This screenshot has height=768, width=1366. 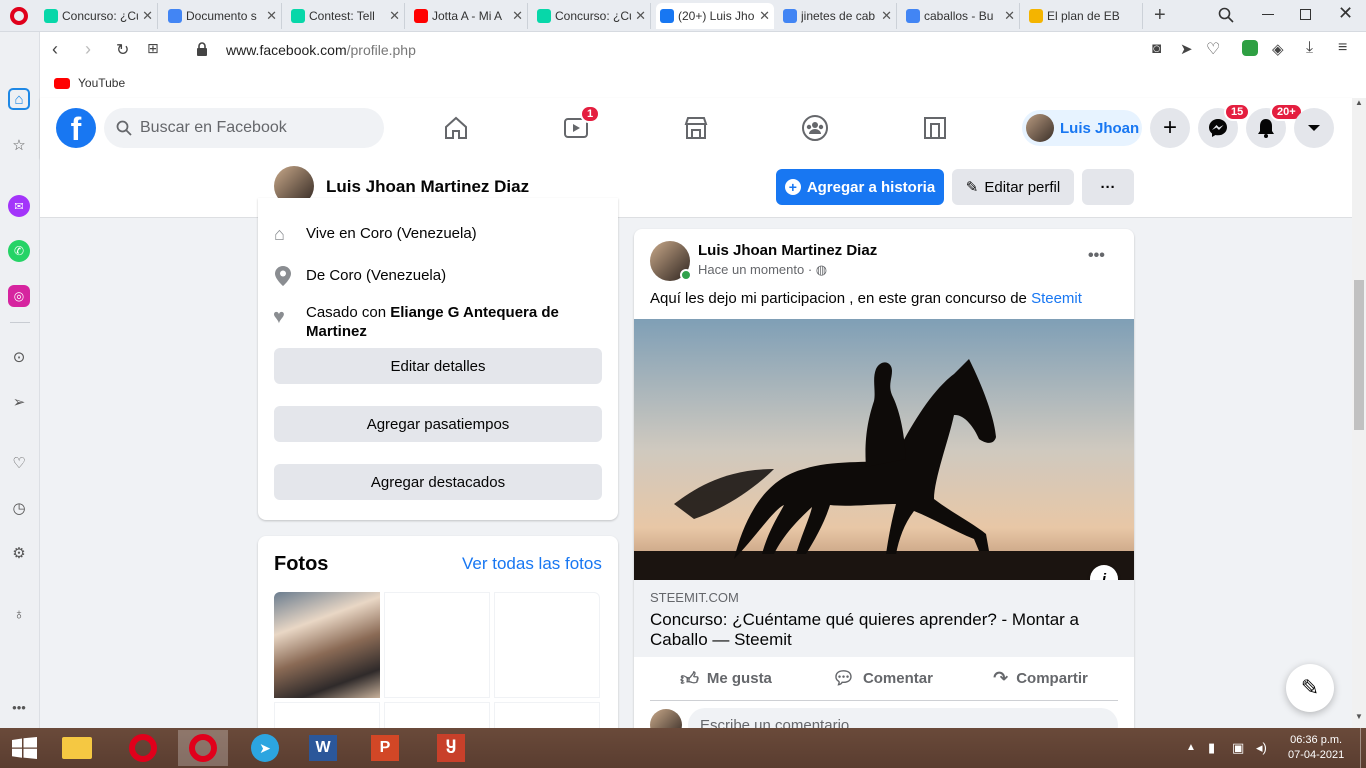 I want to click on search-input: Buscar en Facebook, so click(x=213, y=128).